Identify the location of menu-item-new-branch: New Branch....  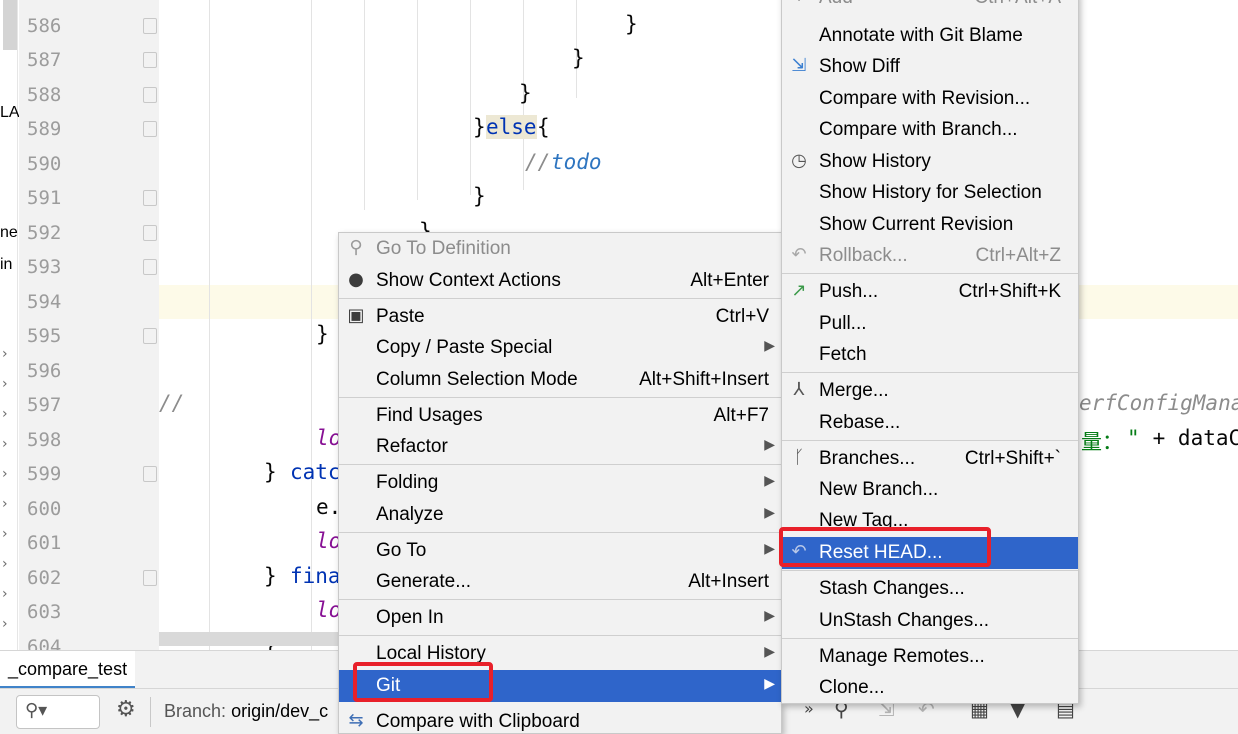
(930, 490).